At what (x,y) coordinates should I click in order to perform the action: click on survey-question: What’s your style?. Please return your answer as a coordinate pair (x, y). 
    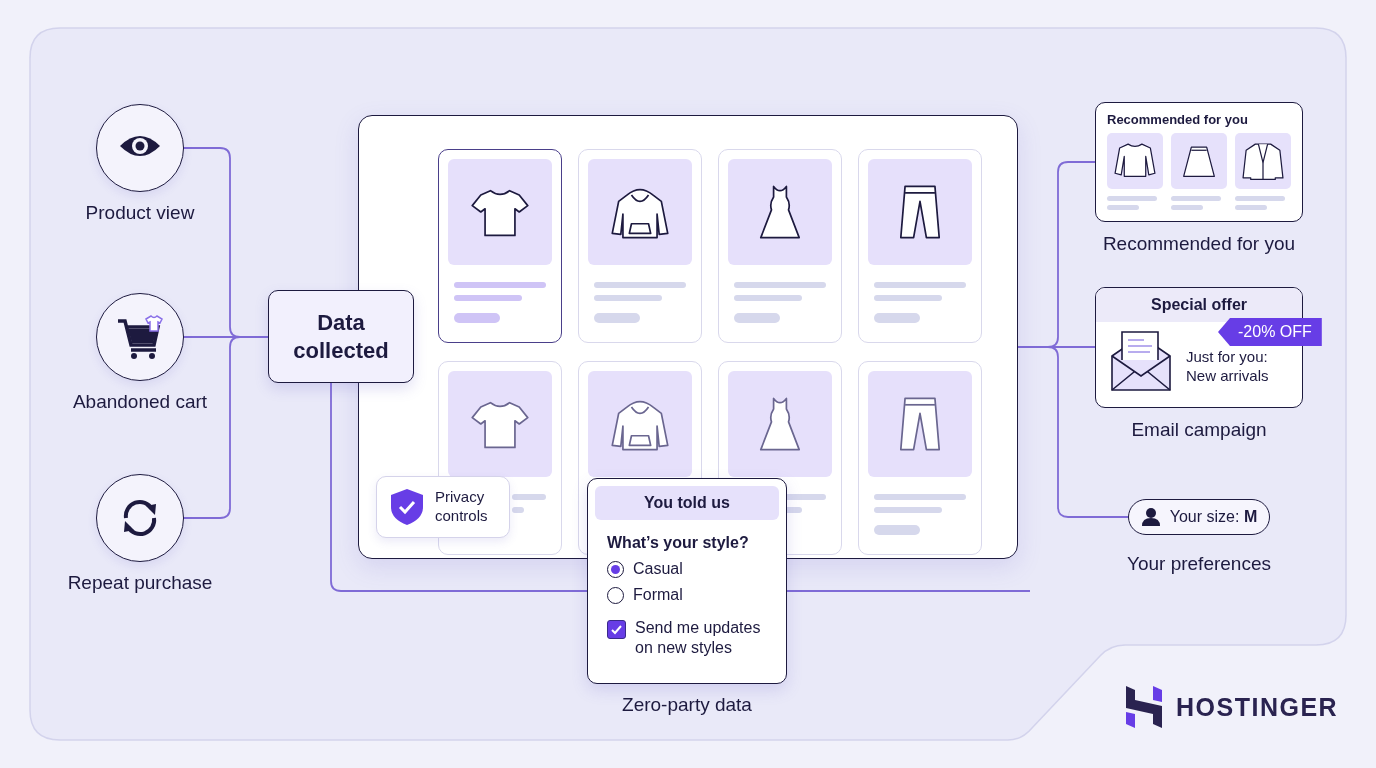
    Looking at the image, I should click on (678, 543).